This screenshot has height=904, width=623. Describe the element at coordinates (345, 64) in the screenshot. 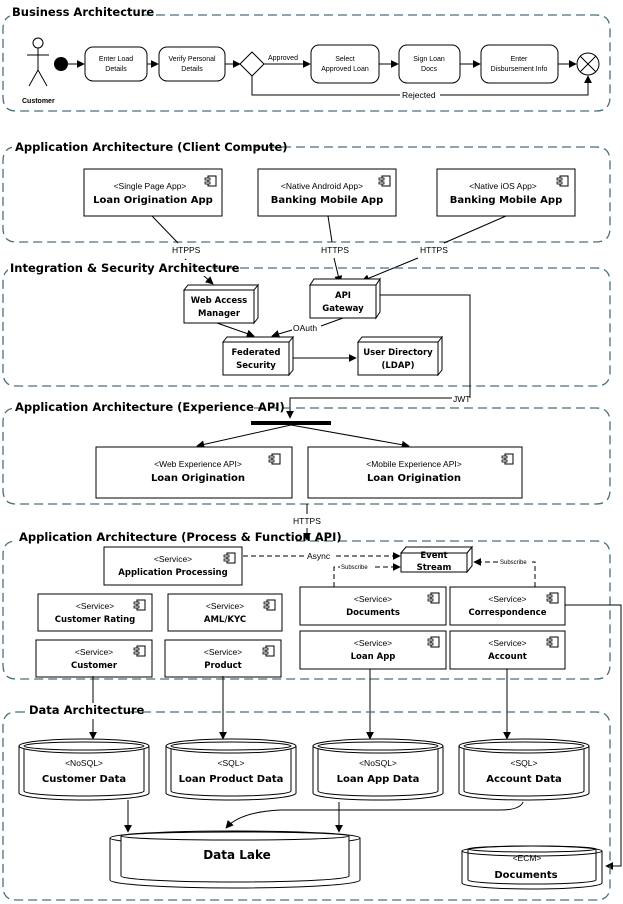

I see `flow-step: Select Approved Loan` at that location.